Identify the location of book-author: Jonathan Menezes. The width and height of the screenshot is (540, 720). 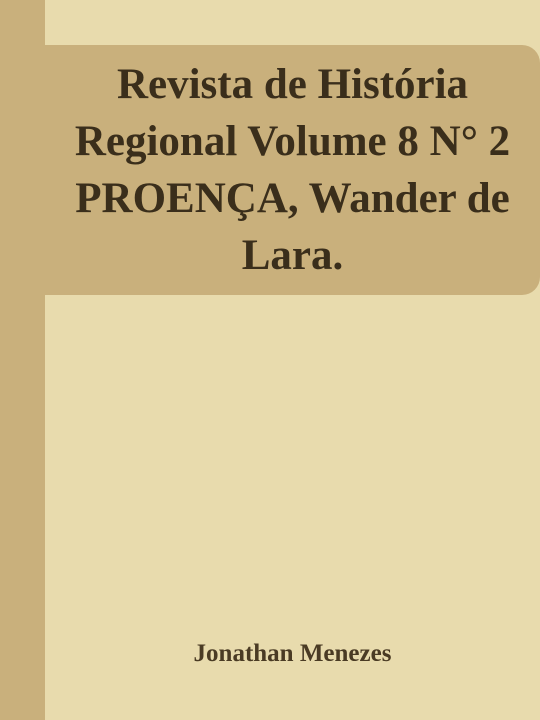
(292, 653).